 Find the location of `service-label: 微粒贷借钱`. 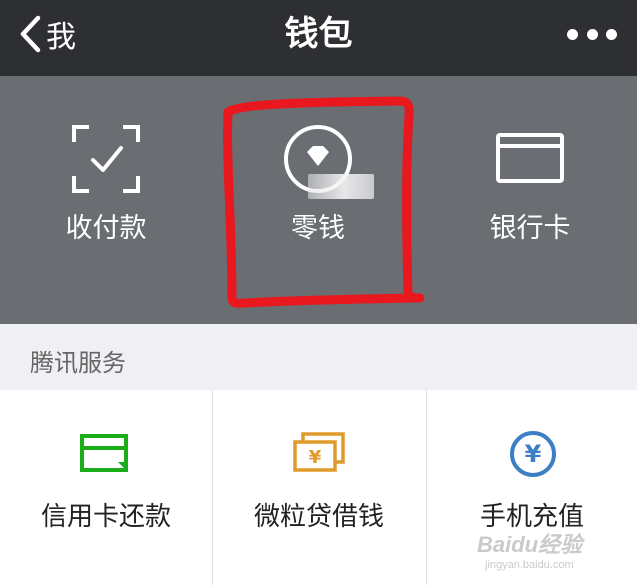

service-label: 微粒贷借钱 is located at coordinates (318, 517).